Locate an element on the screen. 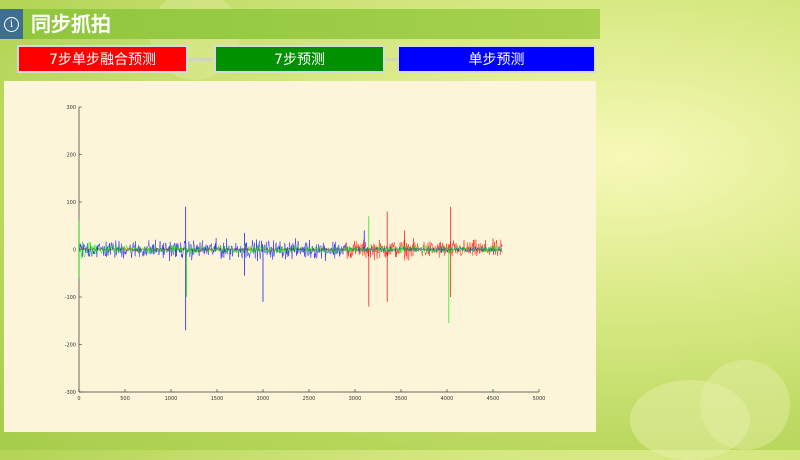  tab-seven-step-prediction: 7步预测 is located at coordinates (299, 59).